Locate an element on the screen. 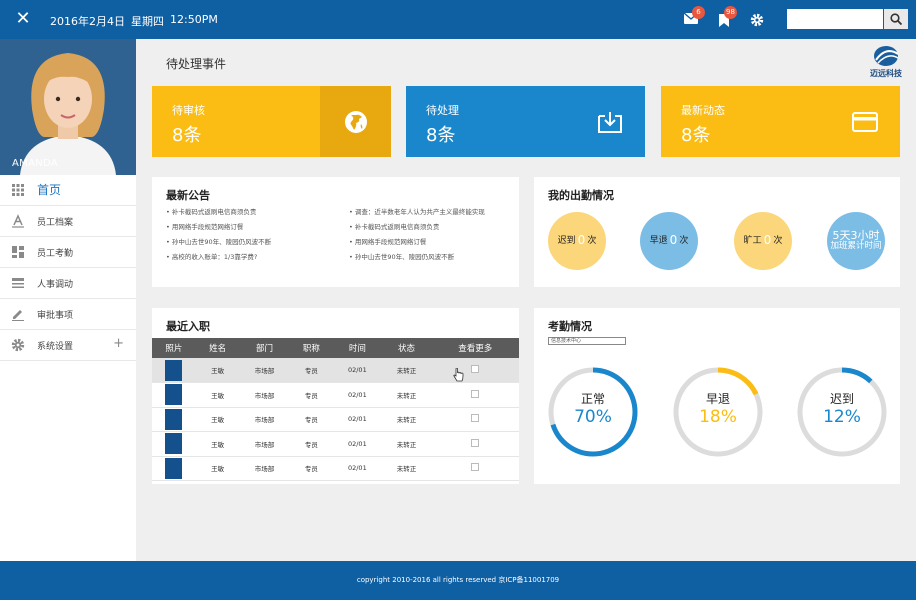  sidebar-item-transfer: 人事调动 is located at coordinates (68, 283).